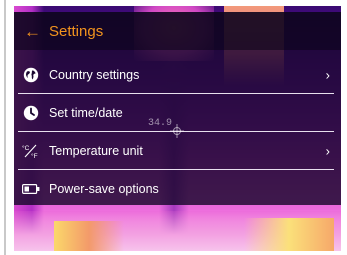 The height and width of the screenshot is (255, 347). What do you see at coordinates (177, 31) in the screenshot?
I see `settings-header: ← Settings` at bounding box center [177, 31].